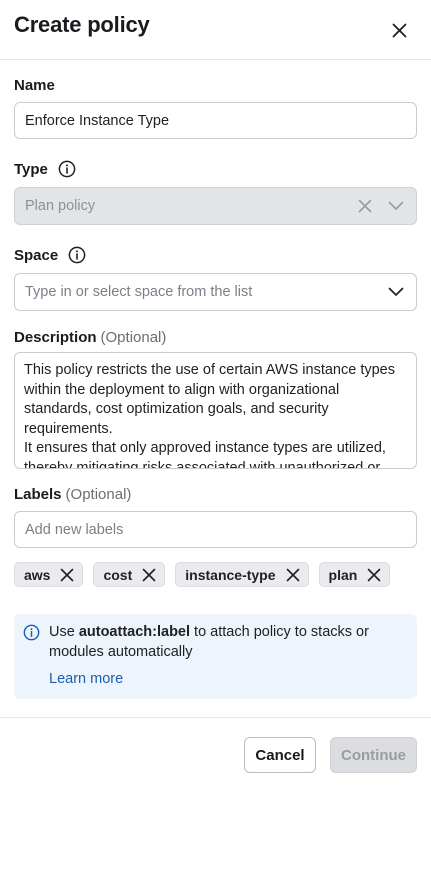  Describe the element at coordinates (280, 755) in the screenshot. I see `cancel-button: Cancel` at that location.